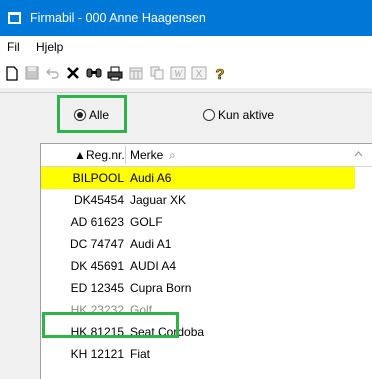 The height and width of the screenshot is (379, 372). What do you see at coordinates (198, 244) in the screenshot?
I see `table-row: DC 74747 Audi A1` at bounding box center [198, 244].